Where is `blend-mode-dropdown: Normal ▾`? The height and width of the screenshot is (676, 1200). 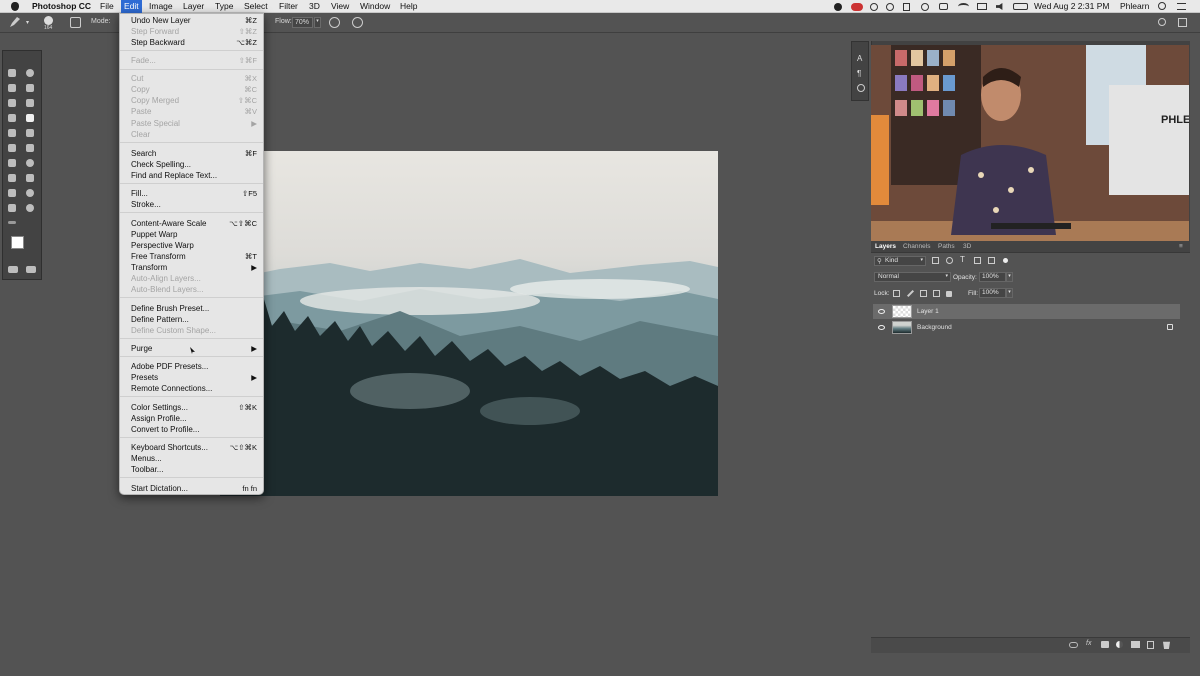
blend-mode-dropdown: Normal ▾ is located at coordinates (912, 277).